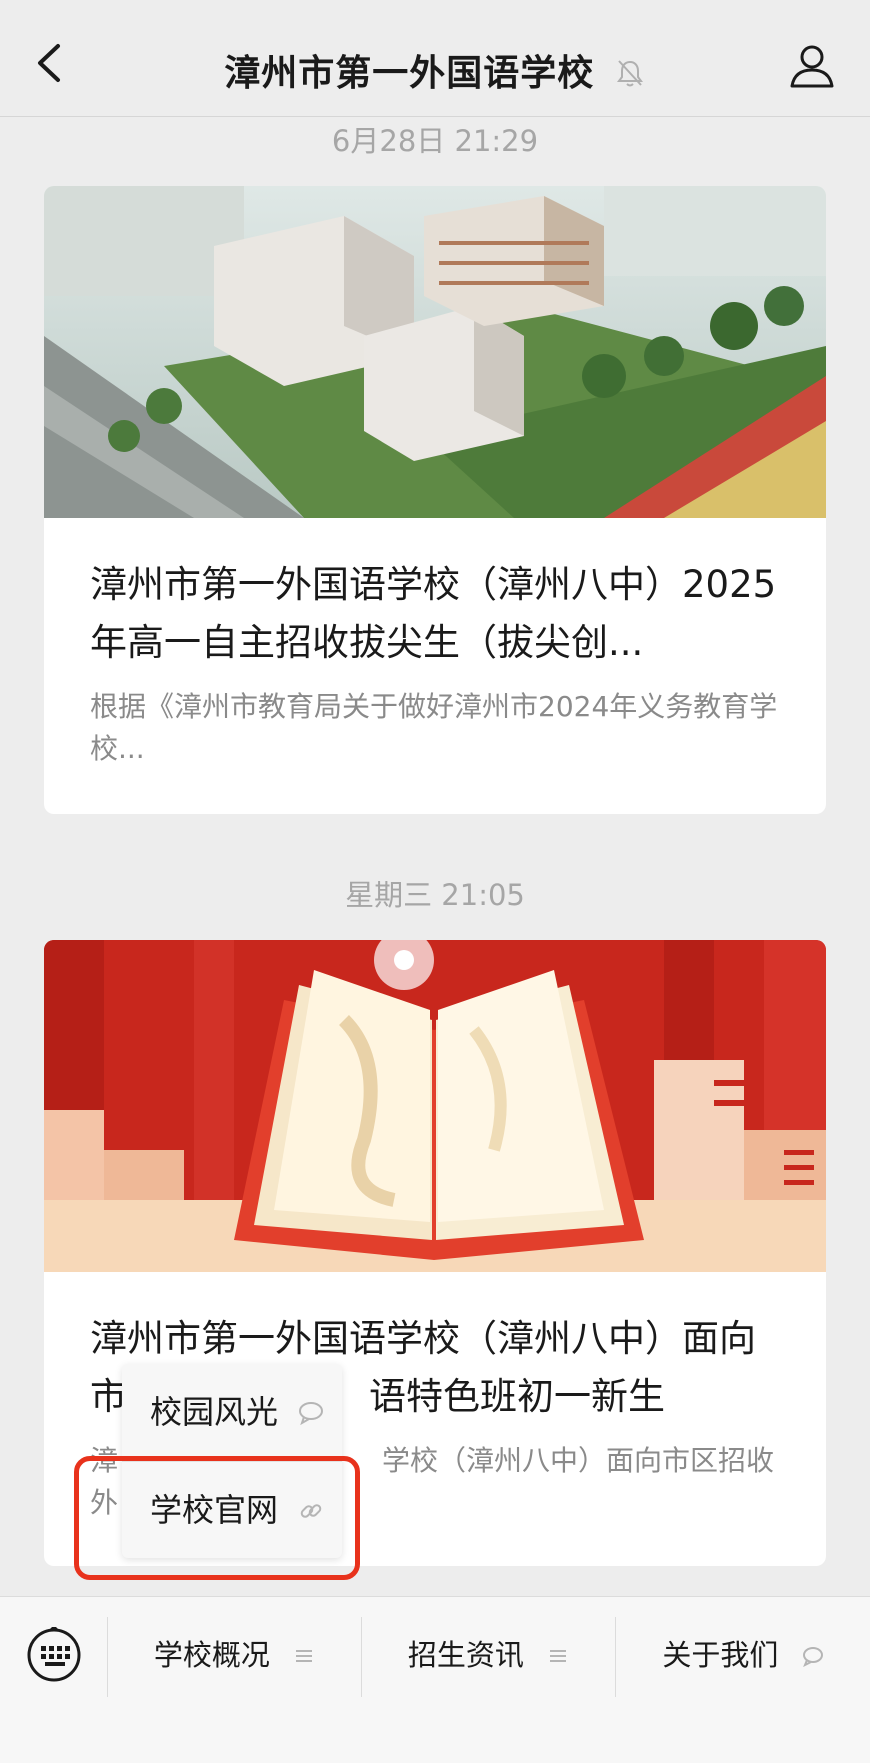  I want to click on bell-muted-icon, so click(629, 73).